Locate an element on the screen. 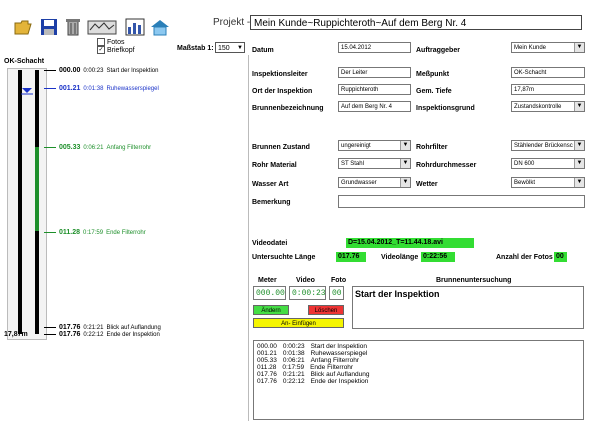  zustand-select: ungereinigt ▼ is located at coordinates (374, 145).